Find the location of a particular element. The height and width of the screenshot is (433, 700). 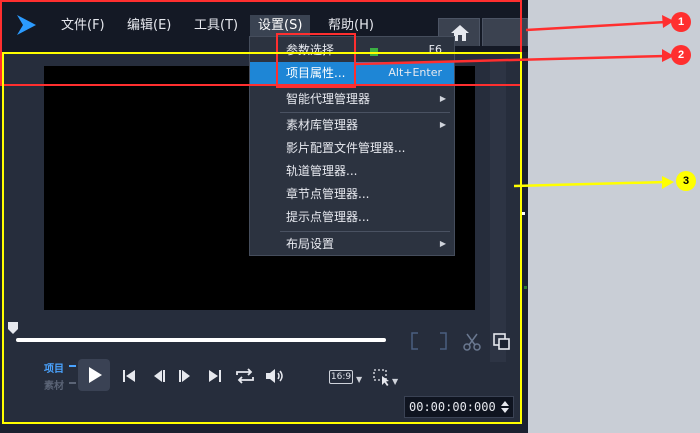

annotation-badge-2: 2 is located at coordinates (681, 55).